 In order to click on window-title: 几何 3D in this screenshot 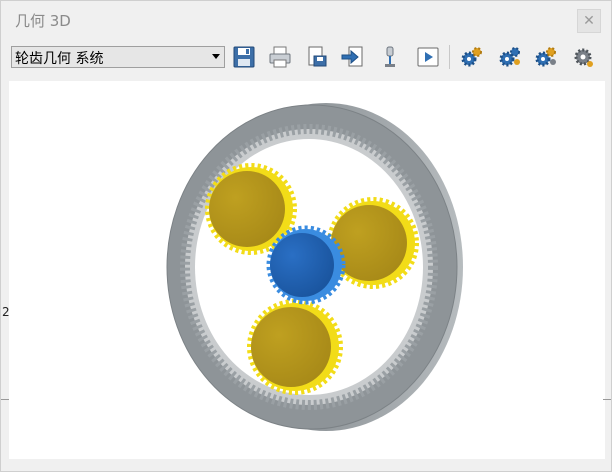, I will do `click(43, 21)`.